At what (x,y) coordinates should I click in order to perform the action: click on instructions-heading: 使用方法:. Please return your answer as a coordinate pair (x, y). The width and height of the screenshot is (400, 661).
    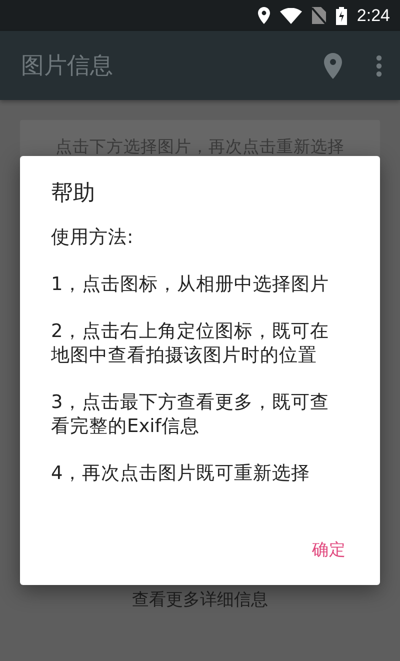
    Looking at the image, I should click on (92, 238).